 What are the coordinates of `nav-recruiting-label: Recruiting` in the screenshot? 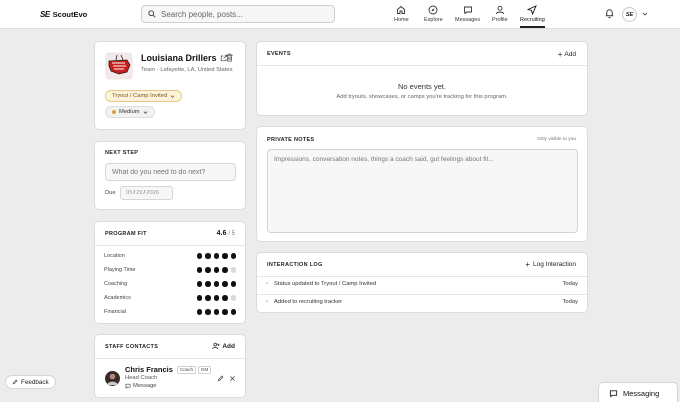 It's located at (532, 20).